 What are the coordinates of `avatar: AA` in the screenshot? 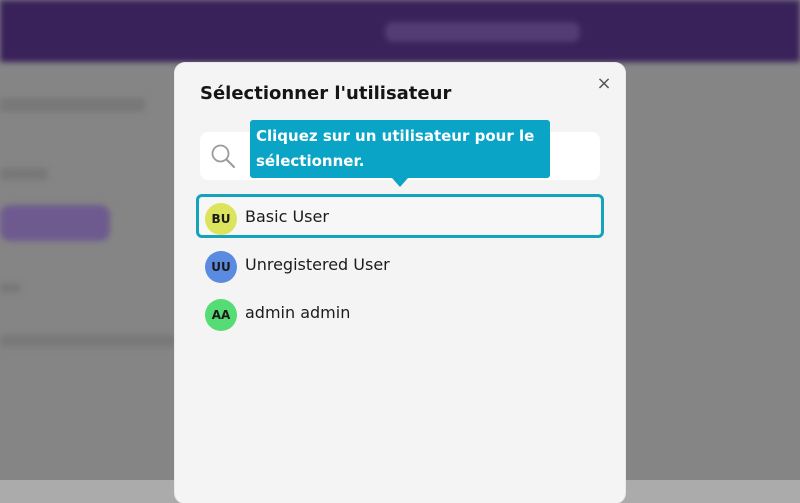 It's located at (221, 315).